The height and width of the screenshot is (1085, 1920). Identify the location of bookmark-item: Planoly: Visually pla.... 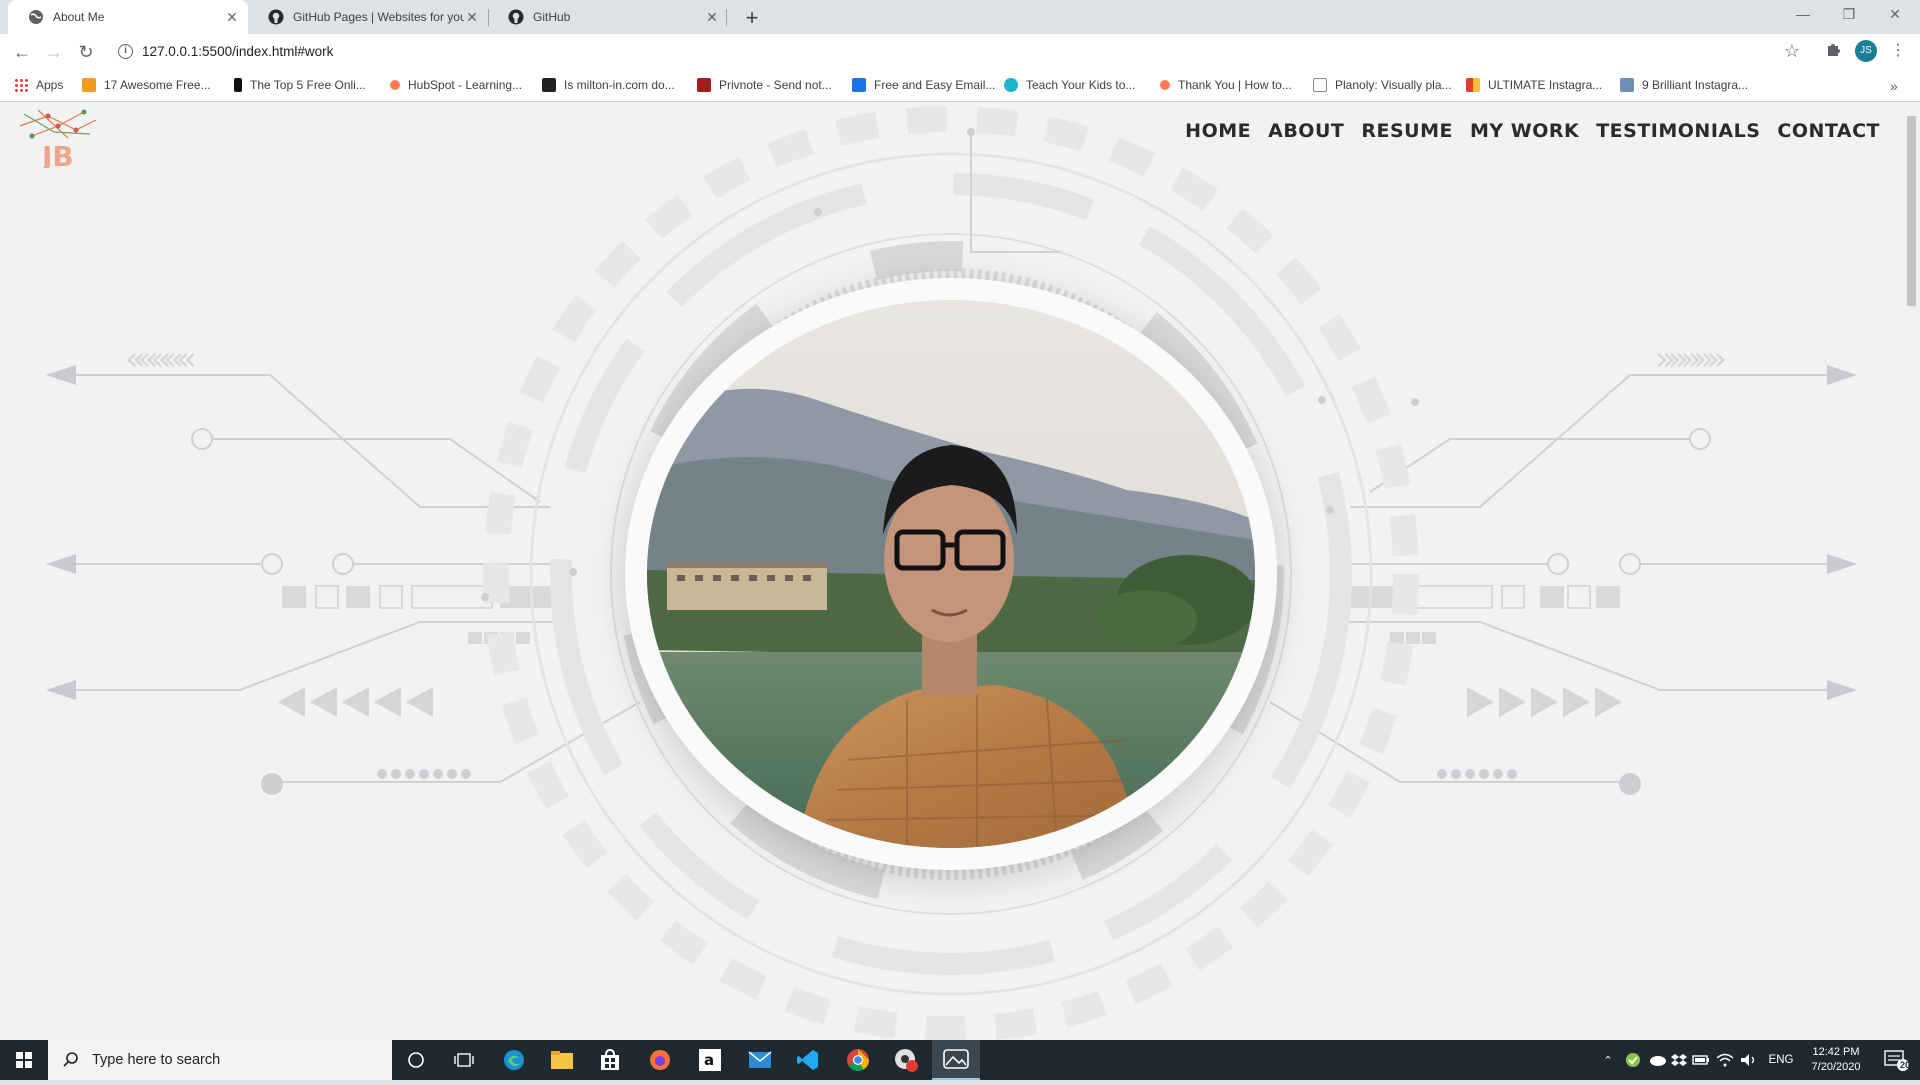
(1382, 85).